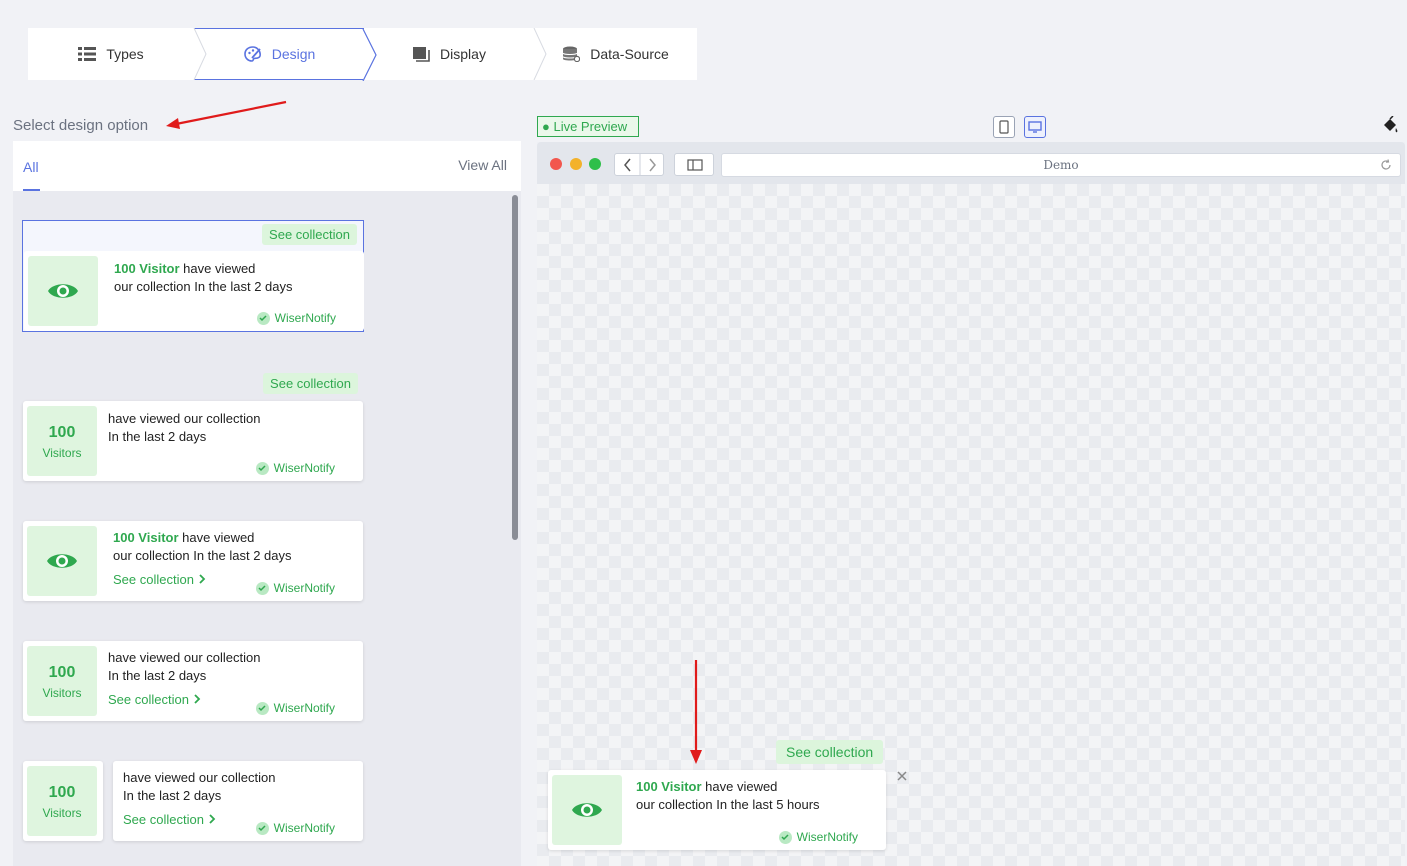 Image resolution: width=1407 pixels, height=866 pixels. What do you see at coordinates (830, 752) in the screenshot?
I see `preview-see-collection-badge: See collection` at bounding box center [830, 752].